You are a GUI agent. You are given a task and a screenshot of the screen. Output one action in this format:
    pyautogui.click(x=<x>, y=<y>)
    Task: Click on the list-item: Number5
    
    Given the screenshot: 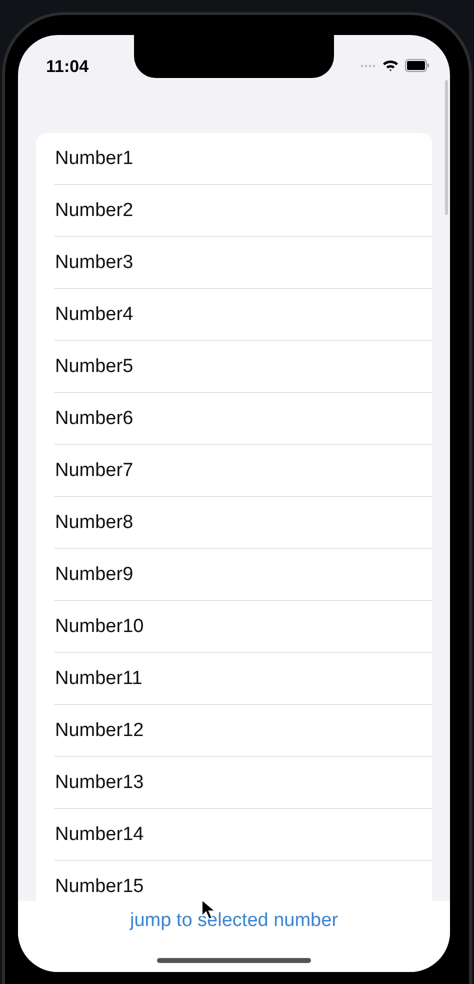 What is the action you would take?
    pyautogui.click(x=94, y=367)
    